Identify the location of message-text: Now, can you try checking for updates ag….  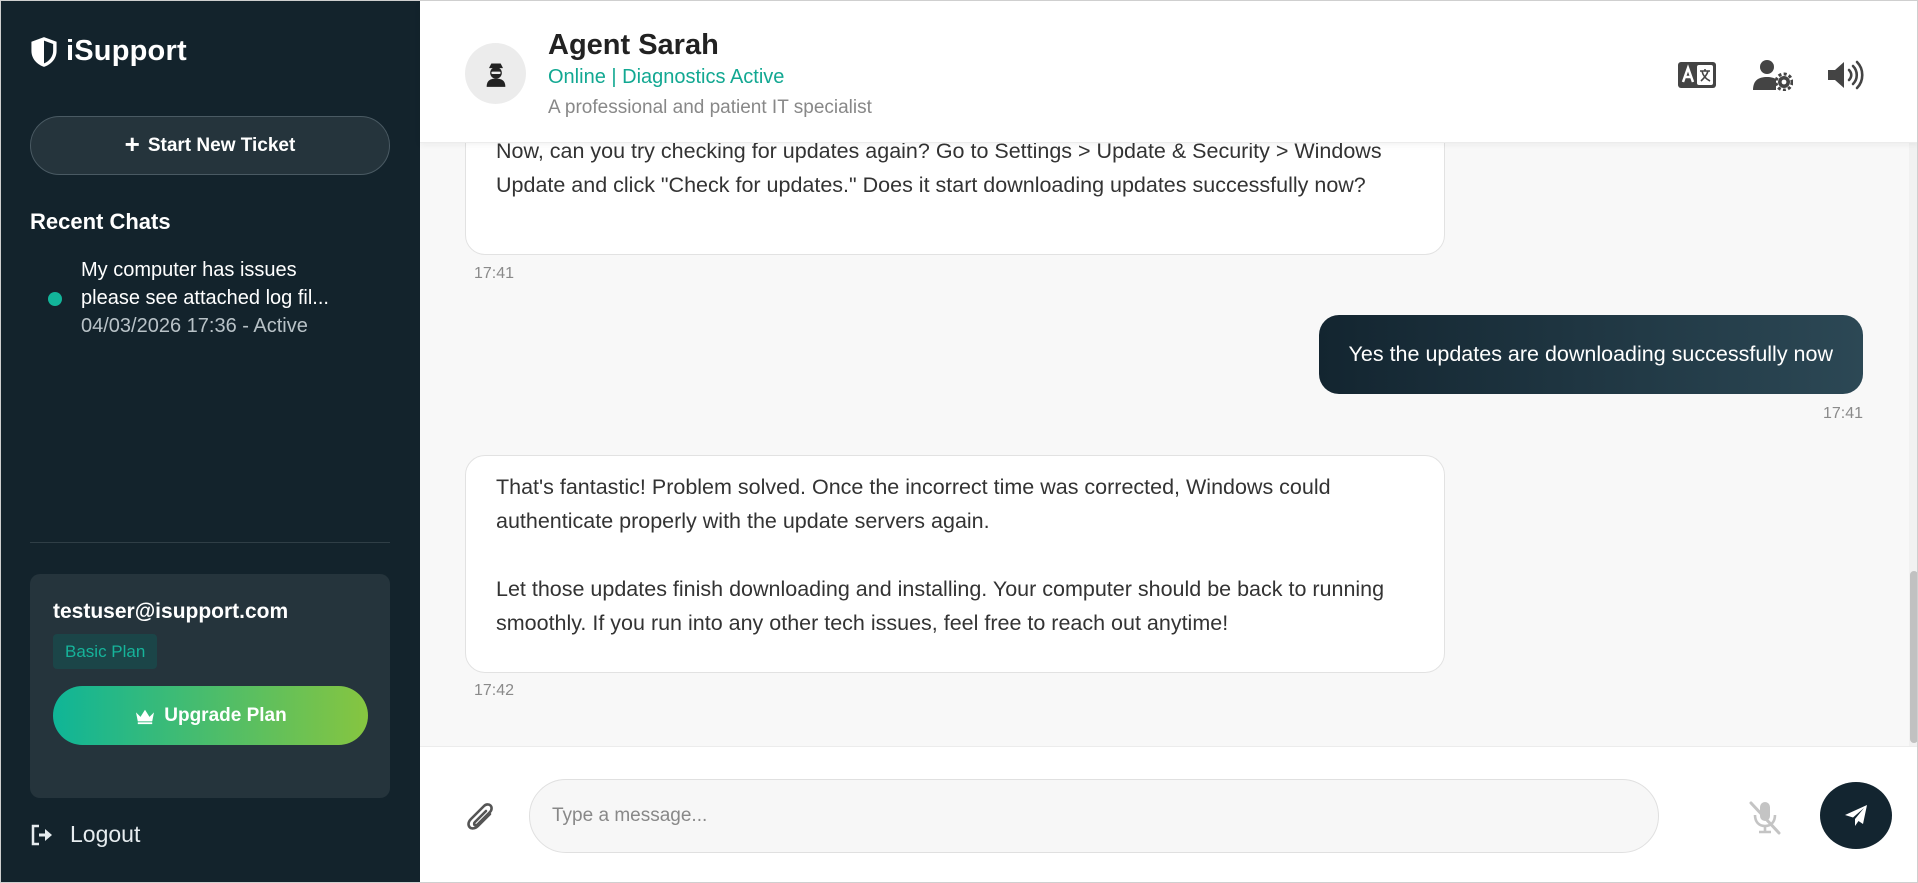
(939, 170).